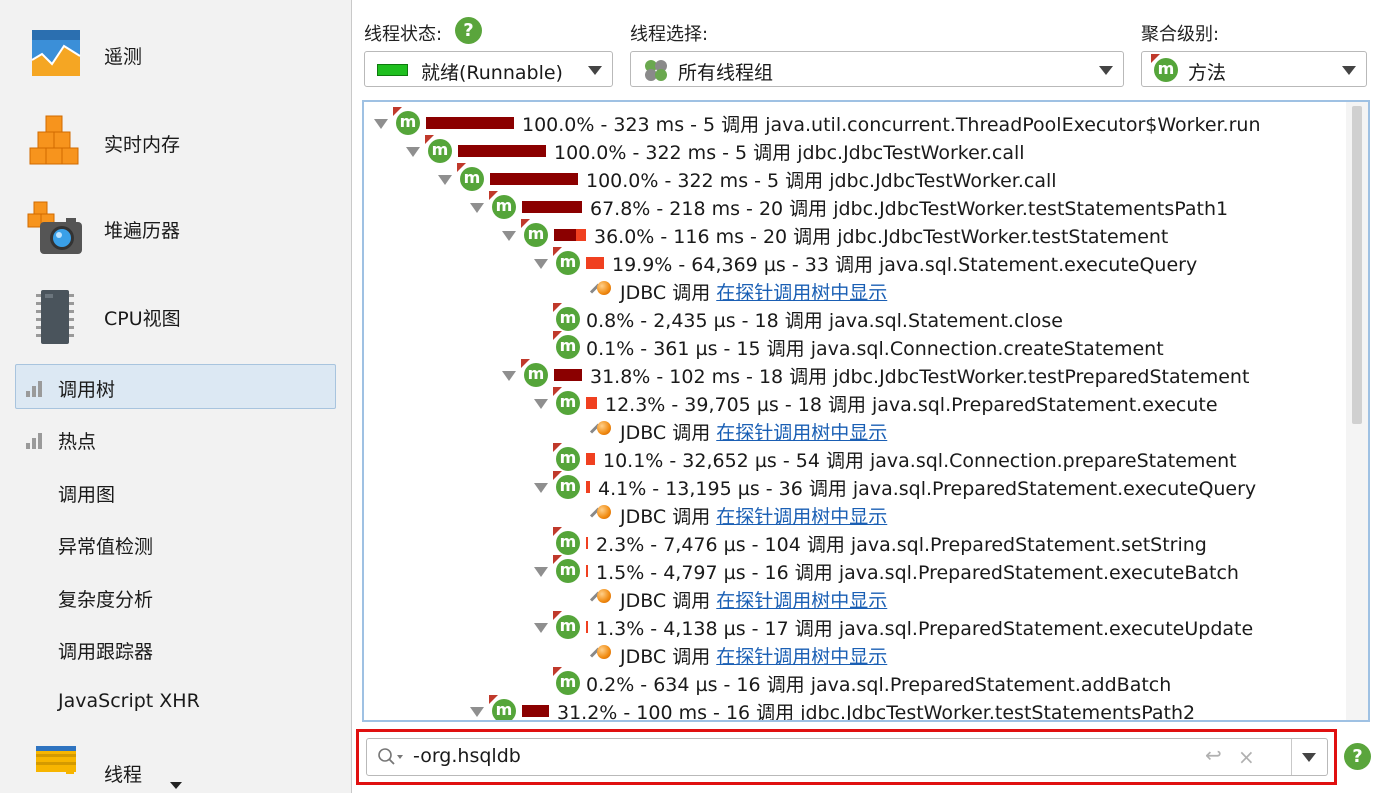 The width and height of the screenshot is (1379, 797). I want to click on sidebar-item-label: 遥测, so click(123, 56).